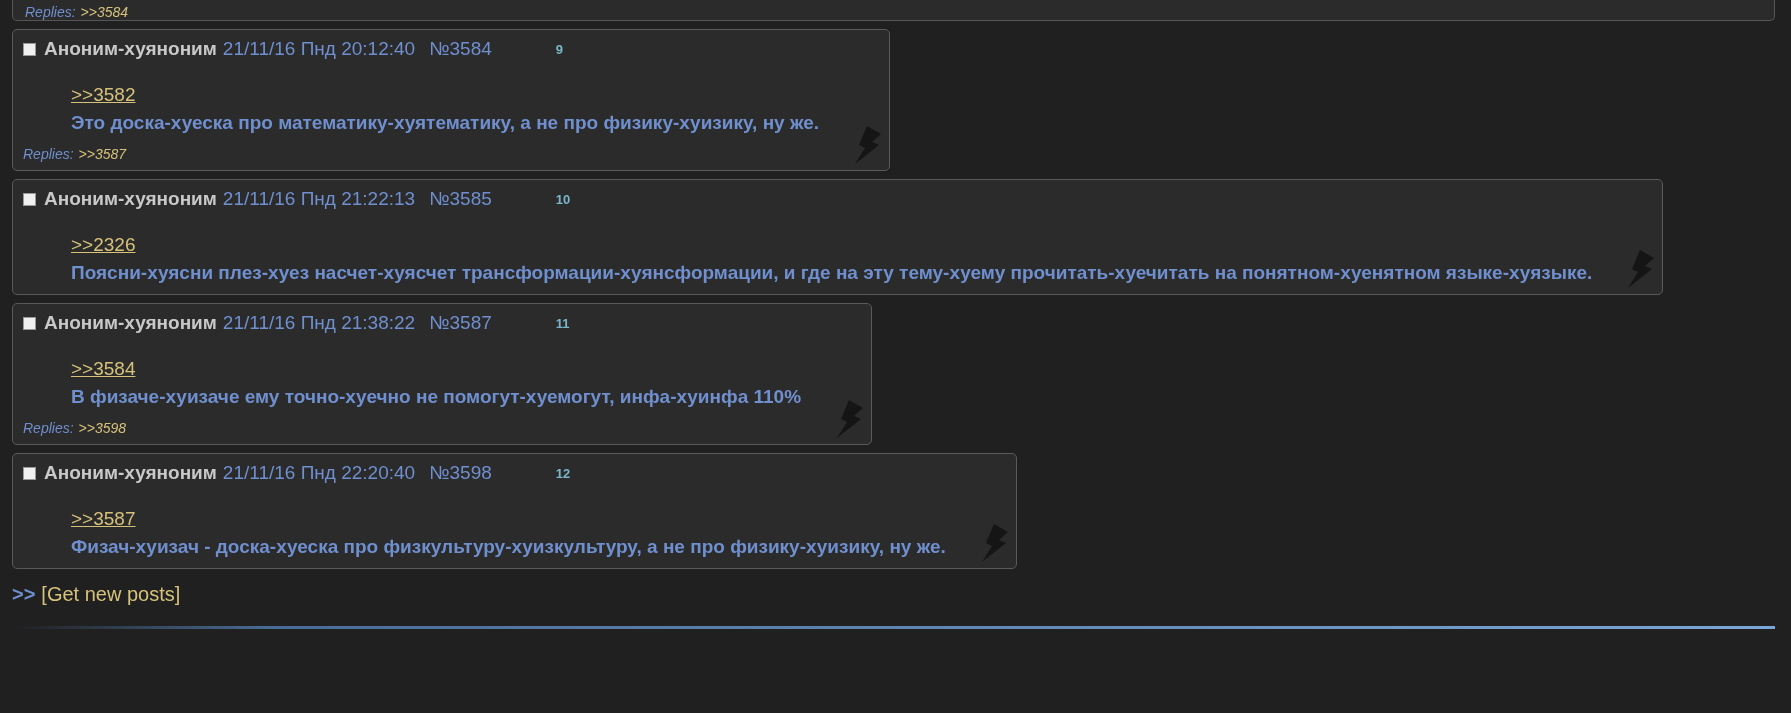 This screenshot has width=1791, height=713. Describe the element at coordinates (103, 519) in the screenshot. I see `quote-link: >>3587` at that location.